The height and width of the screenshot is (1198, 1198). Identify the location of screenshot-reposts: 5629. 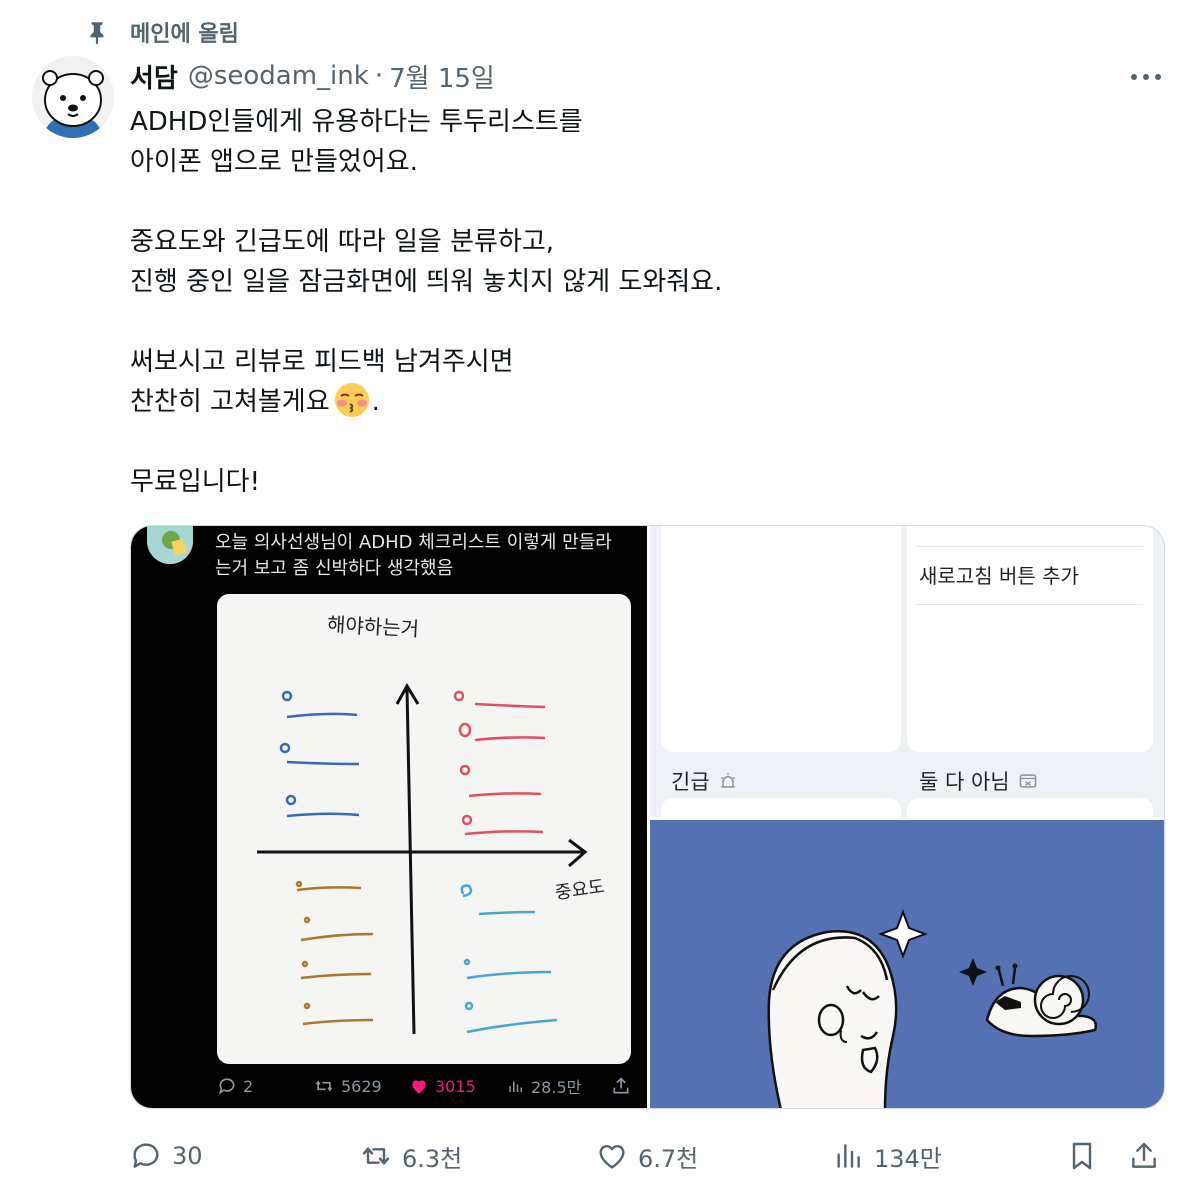
(347, 1086).